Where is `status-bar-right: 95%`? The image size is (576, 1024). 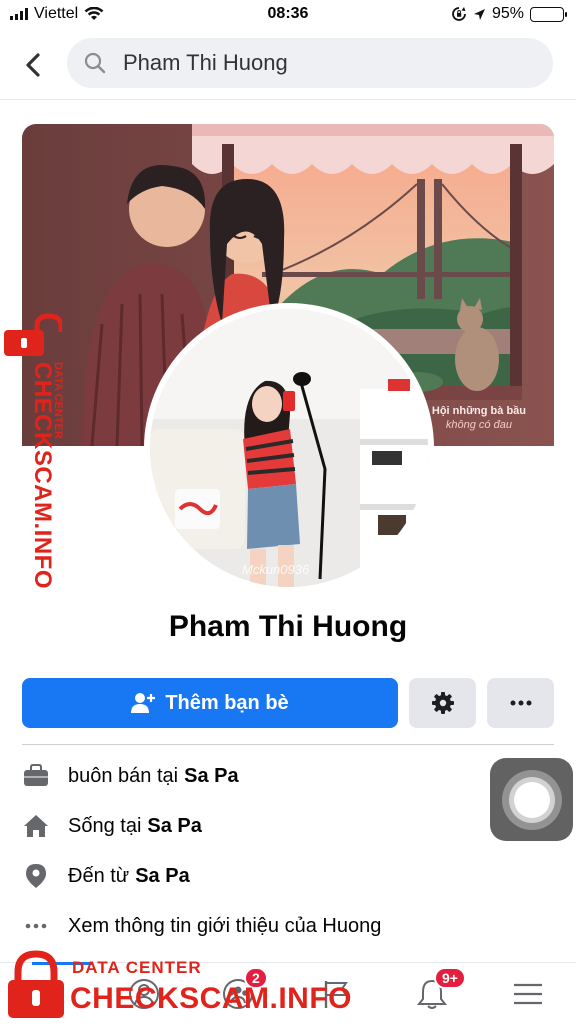
status-bar-right: 95% is located at coordinates (509, 14).